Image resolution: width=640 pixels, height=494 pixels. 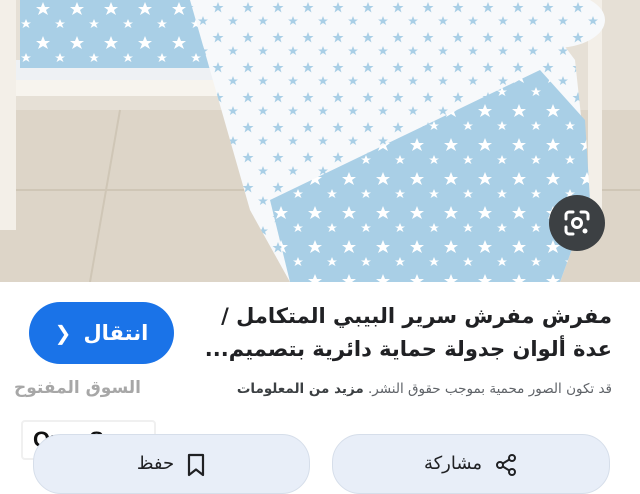 I want to click on share-button: مشاركة, so click(x=471, y=464).